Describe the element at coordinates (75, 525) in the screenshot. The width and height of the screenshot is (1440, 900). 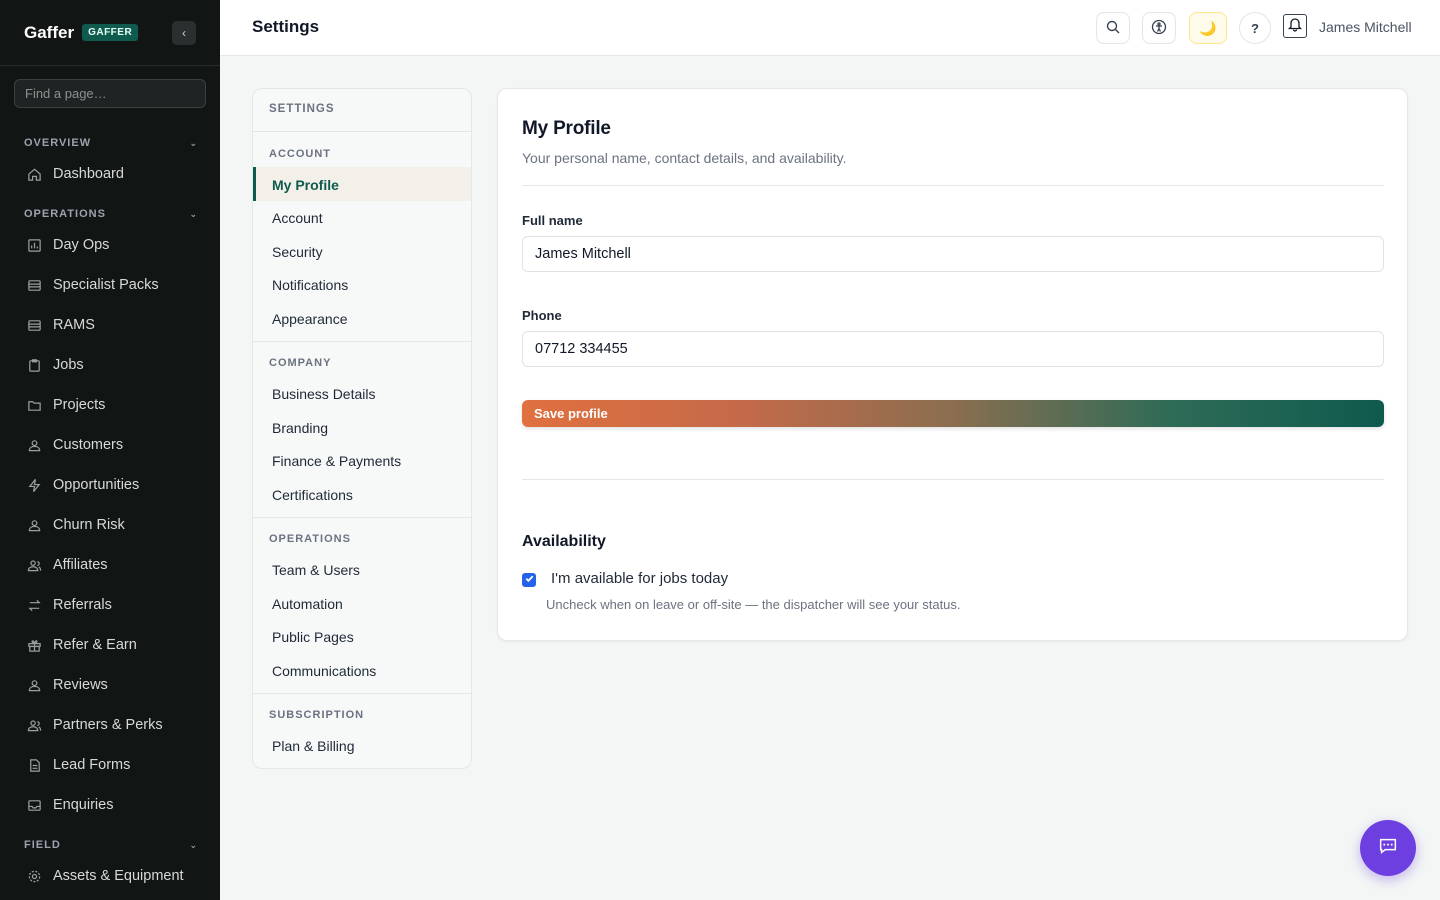
I see `sidebar-item-churn-risk: Churn Risk` at that location.